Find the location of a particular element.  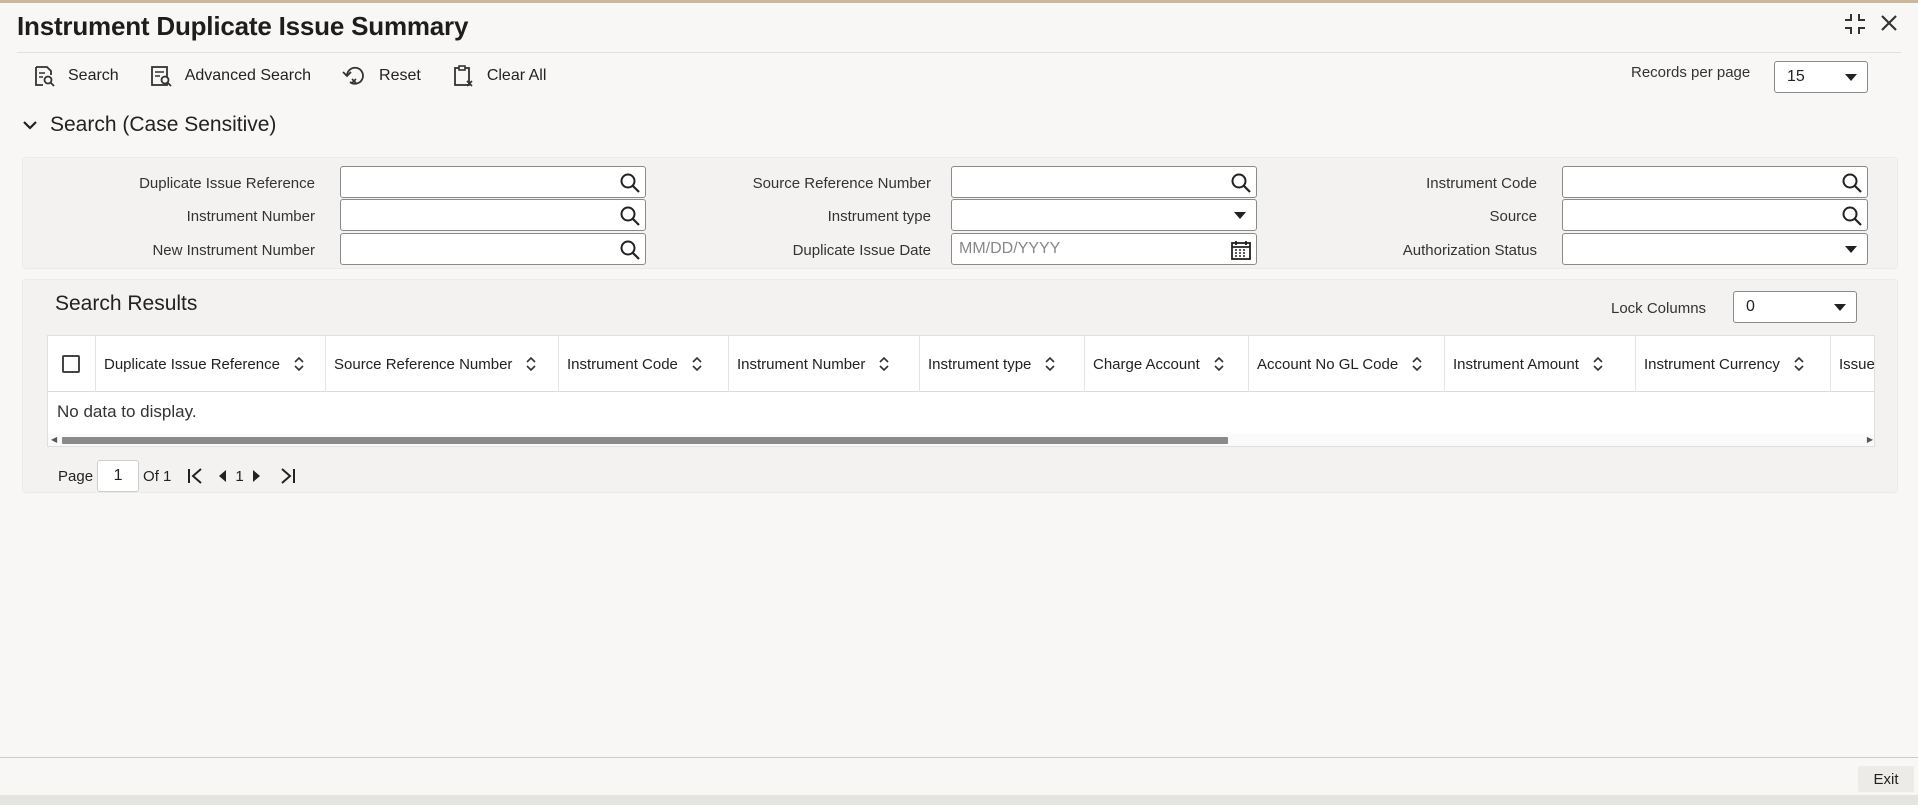

duplicate-issue-date-label: Duplicate Issue Date is located at coordinates (861, 250).